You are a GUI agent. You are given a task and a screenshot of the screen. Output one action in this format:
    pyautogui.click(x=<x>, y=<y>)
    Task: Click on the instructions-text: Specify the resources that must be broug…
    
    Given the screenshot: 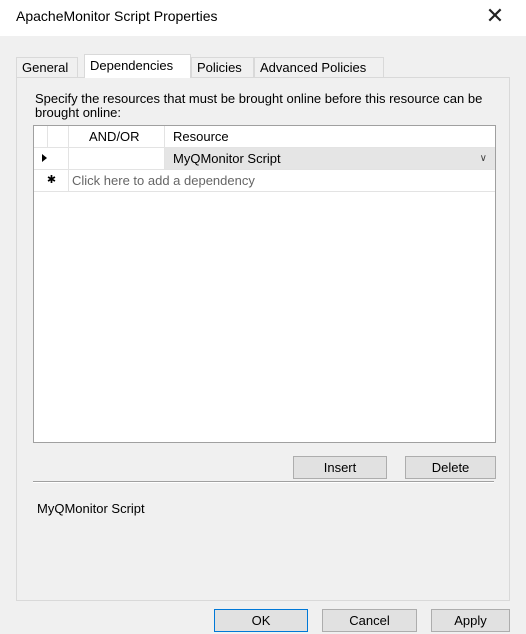 What is the action you would take?
    pyautogui.click(x=259, y=105)
    